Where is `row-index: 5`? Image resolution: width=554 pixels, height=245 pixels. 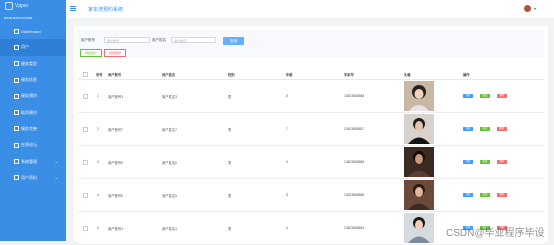 row-index: 5 is located at coordinates (98, 228).